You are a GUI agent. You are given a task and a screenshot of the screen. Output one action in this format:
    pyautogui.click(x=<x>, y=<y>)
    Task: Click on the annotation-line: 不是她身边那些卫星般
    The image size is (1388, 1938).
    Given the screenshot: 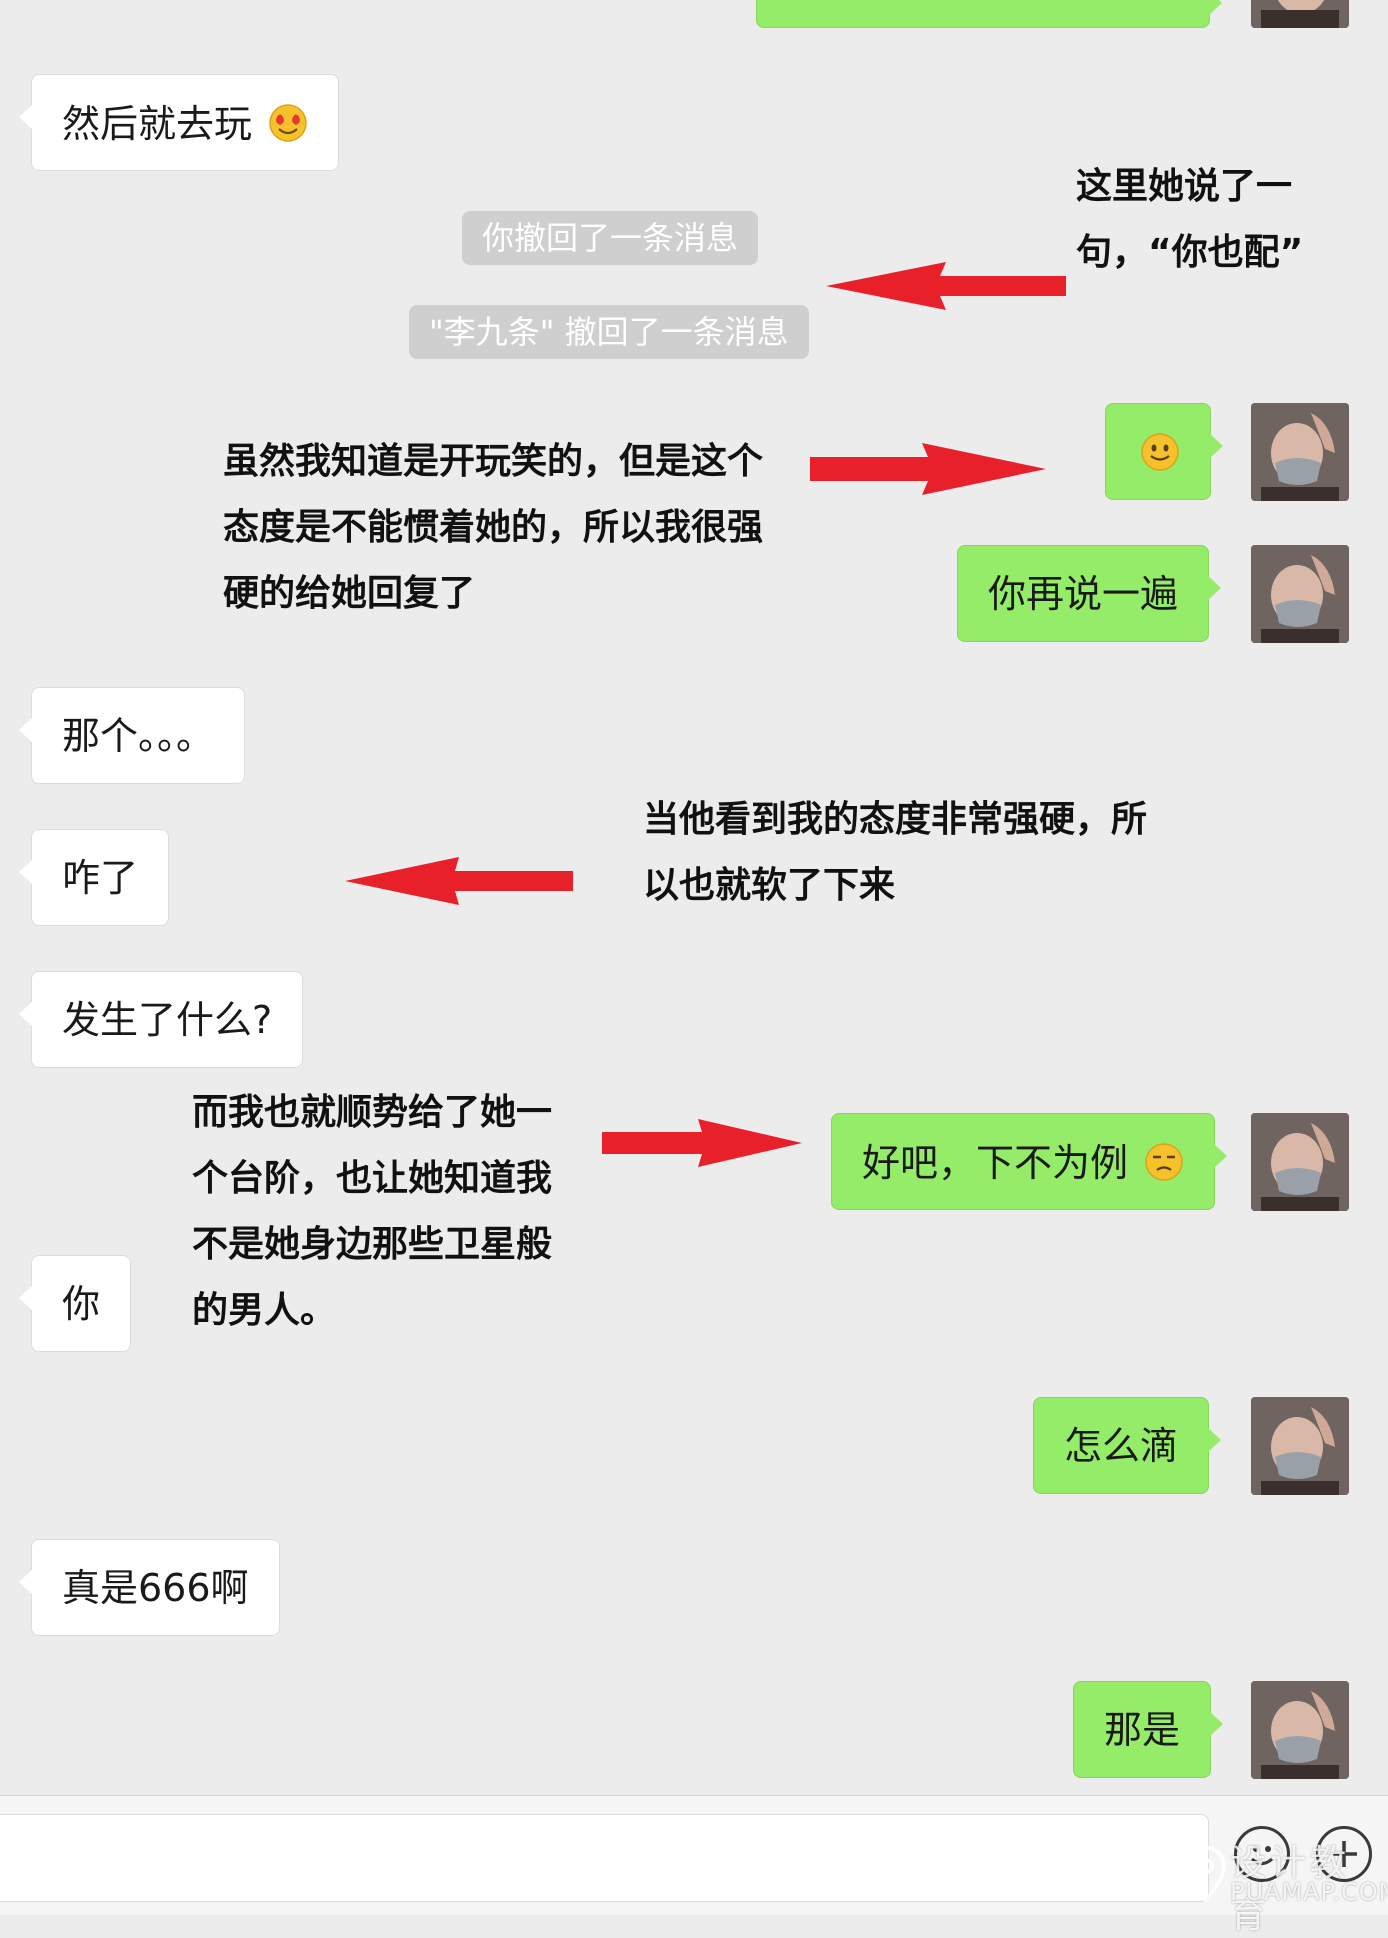 What is the action you would take?
    pyautogui.click(x=372, y=1244)
    